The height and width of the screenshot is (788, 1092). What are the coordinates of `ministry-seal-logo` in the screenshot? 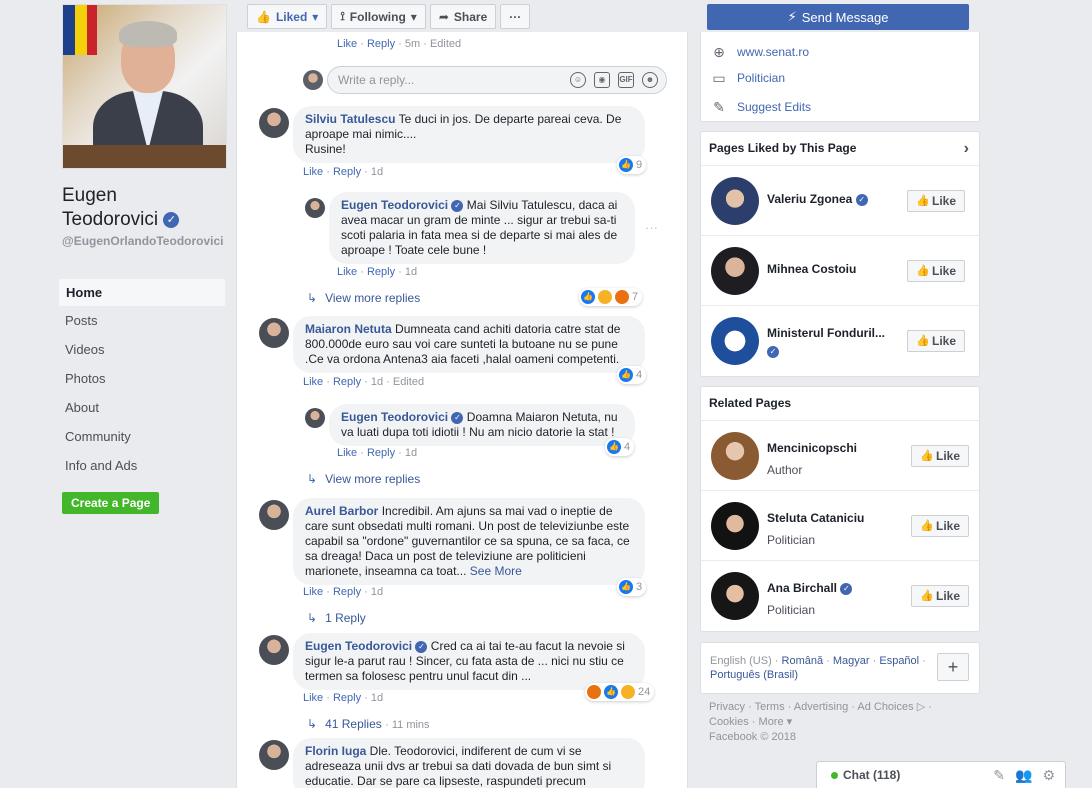 It's located at (735, 341).